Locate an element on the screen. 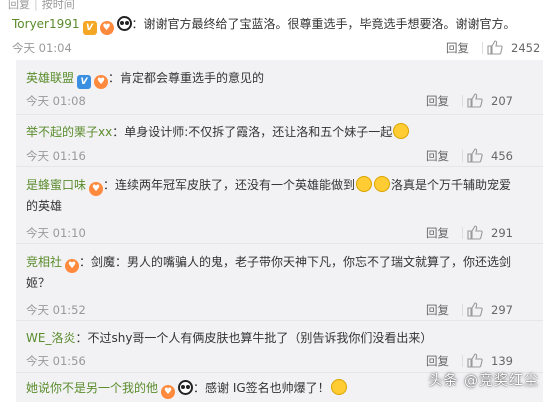  username-link: 举不起的栗子xx is located at coordinates (69, 132).